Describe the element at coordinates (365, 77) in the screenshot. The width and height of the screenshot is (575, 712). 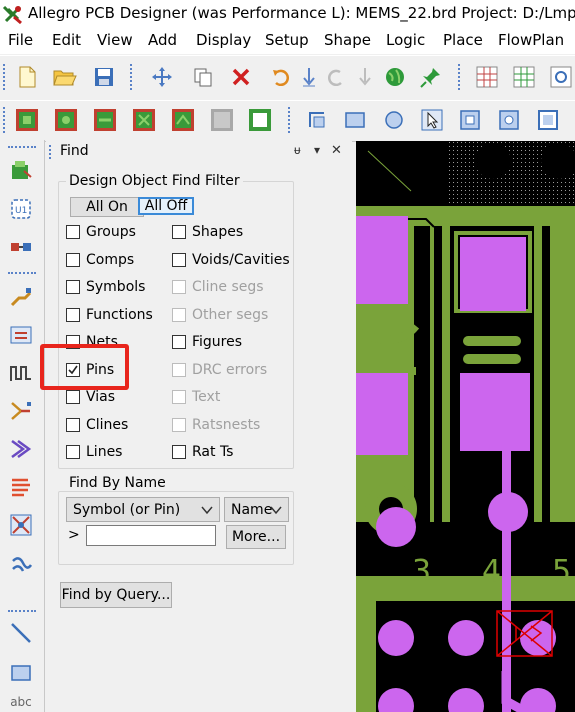
I see `arrow-down-disabled-icon` at that location.